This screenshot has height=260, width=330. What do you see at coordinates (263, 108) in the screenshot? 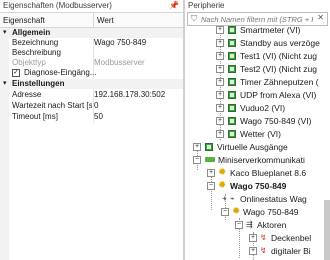
I see `tree-item-label: Vuduo2 (VI)` at bounding box center [263, 108].